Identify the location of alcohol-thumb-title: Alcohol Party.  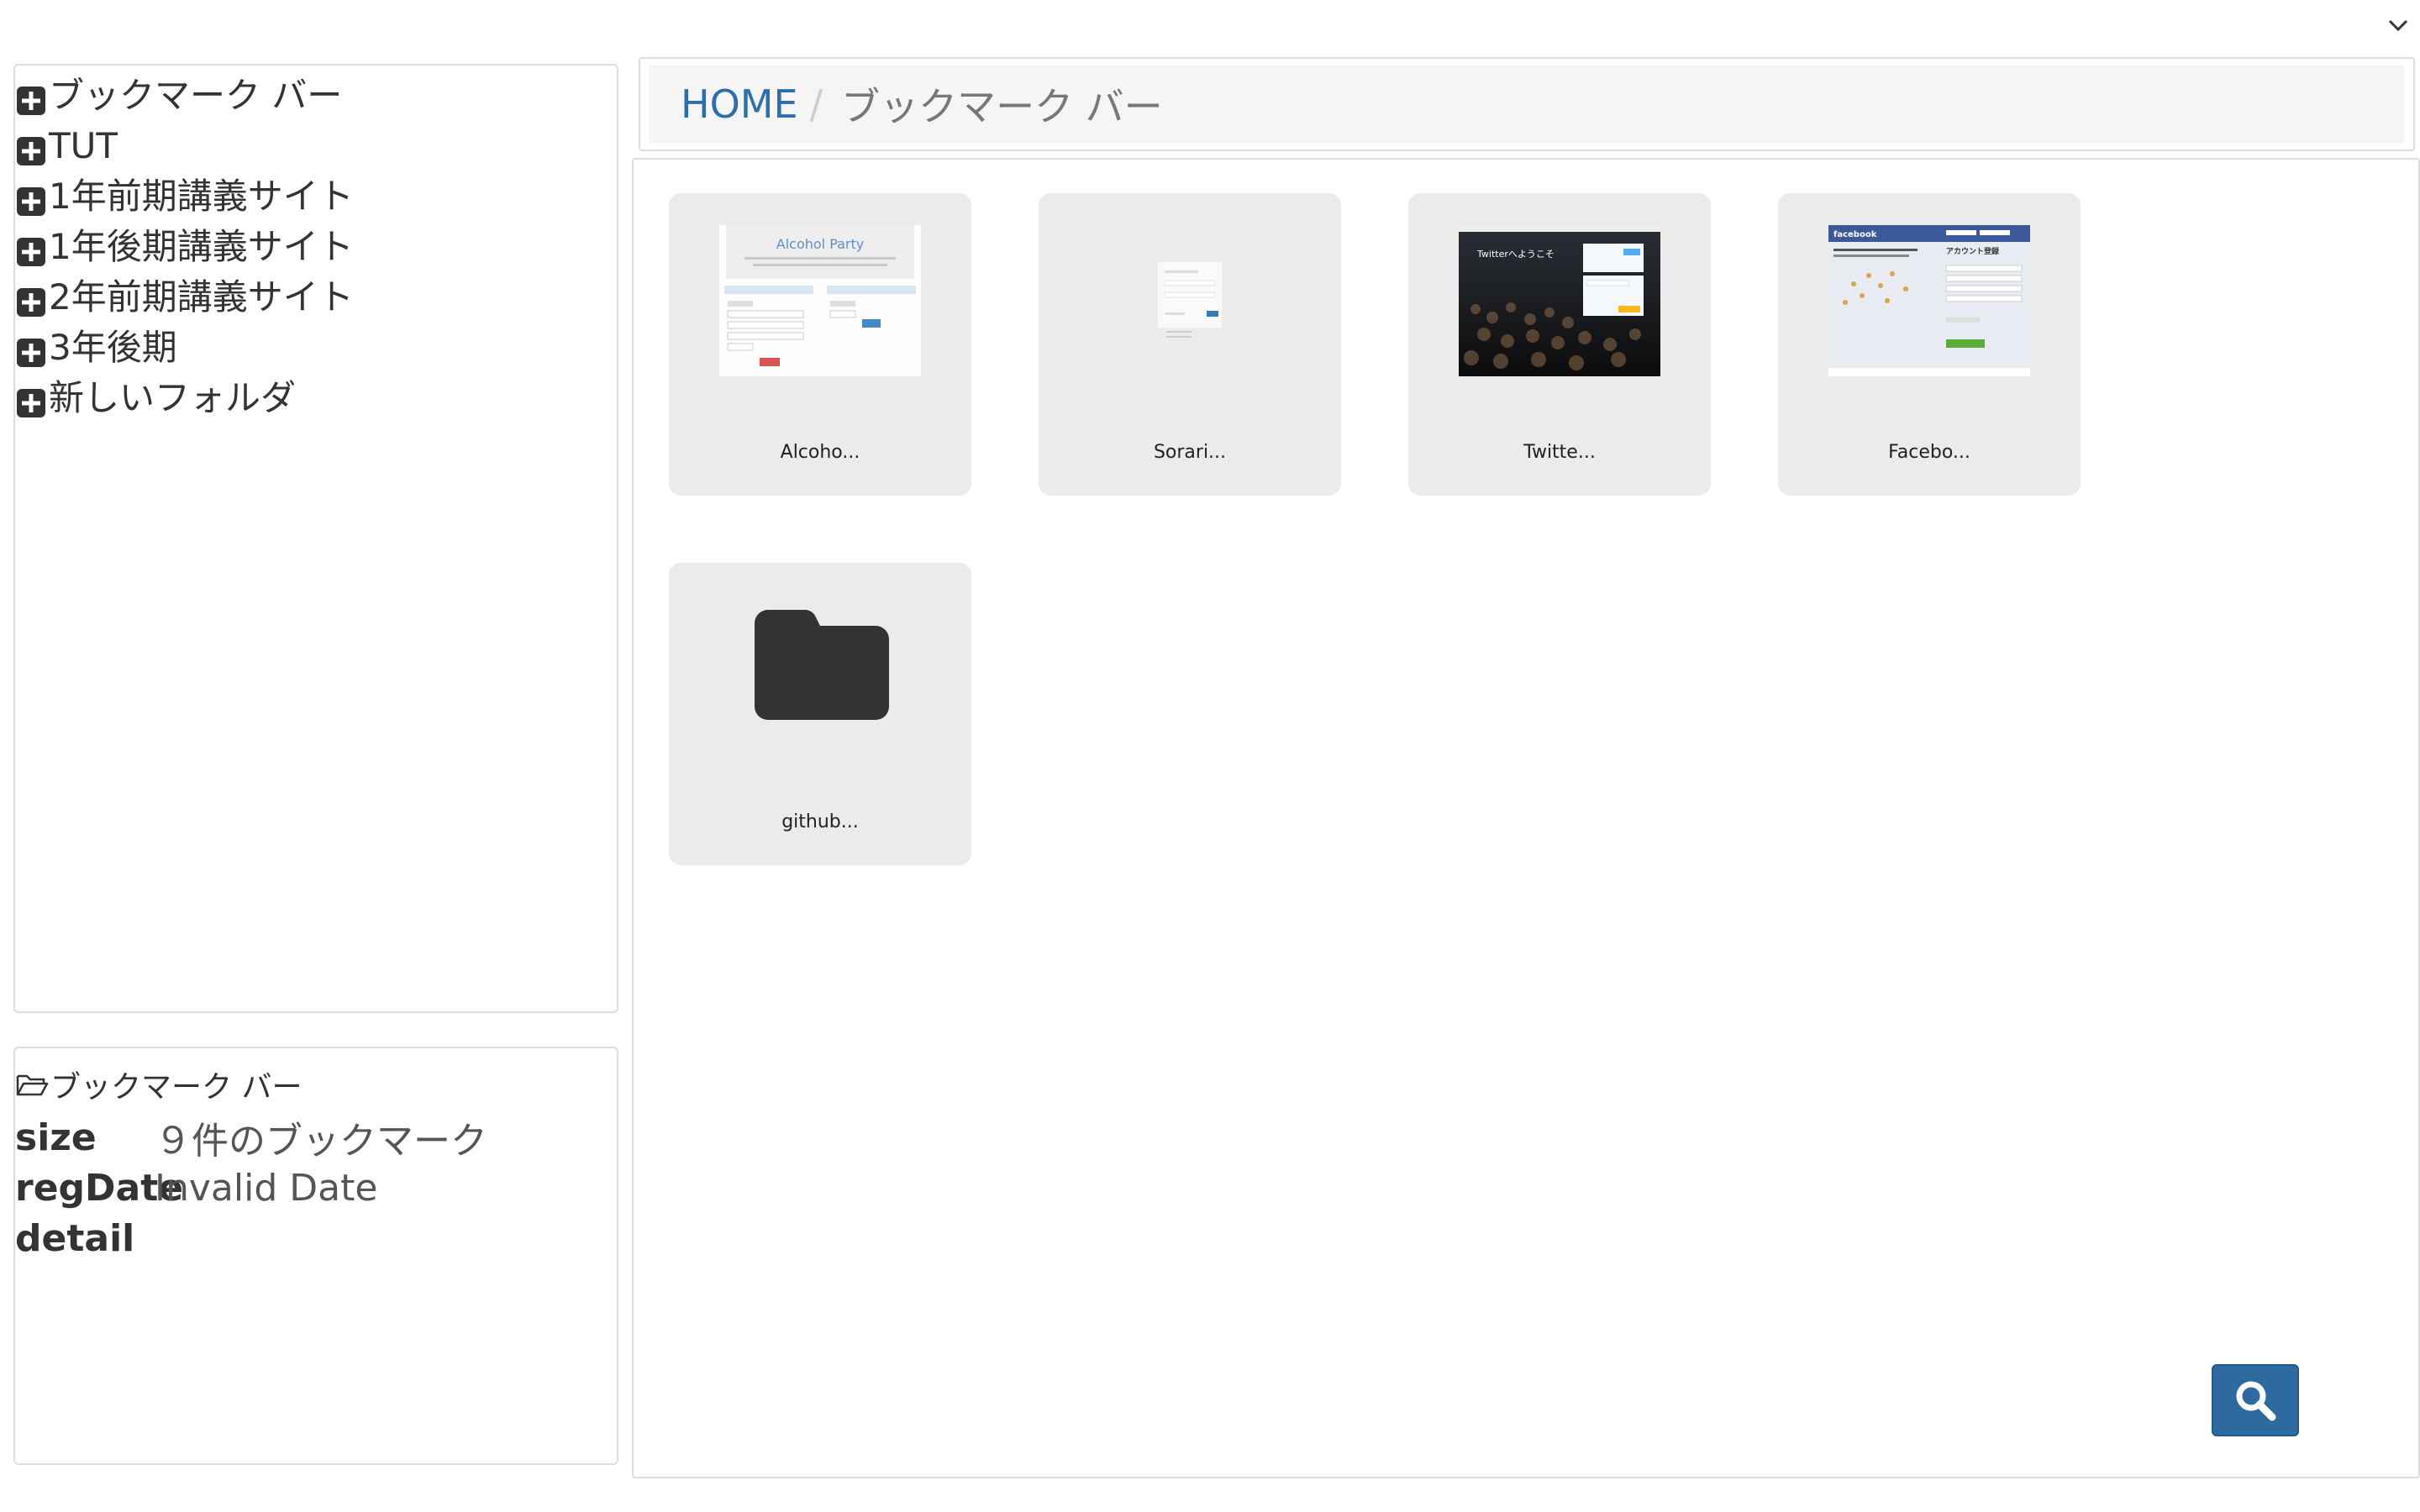
(820, 244).